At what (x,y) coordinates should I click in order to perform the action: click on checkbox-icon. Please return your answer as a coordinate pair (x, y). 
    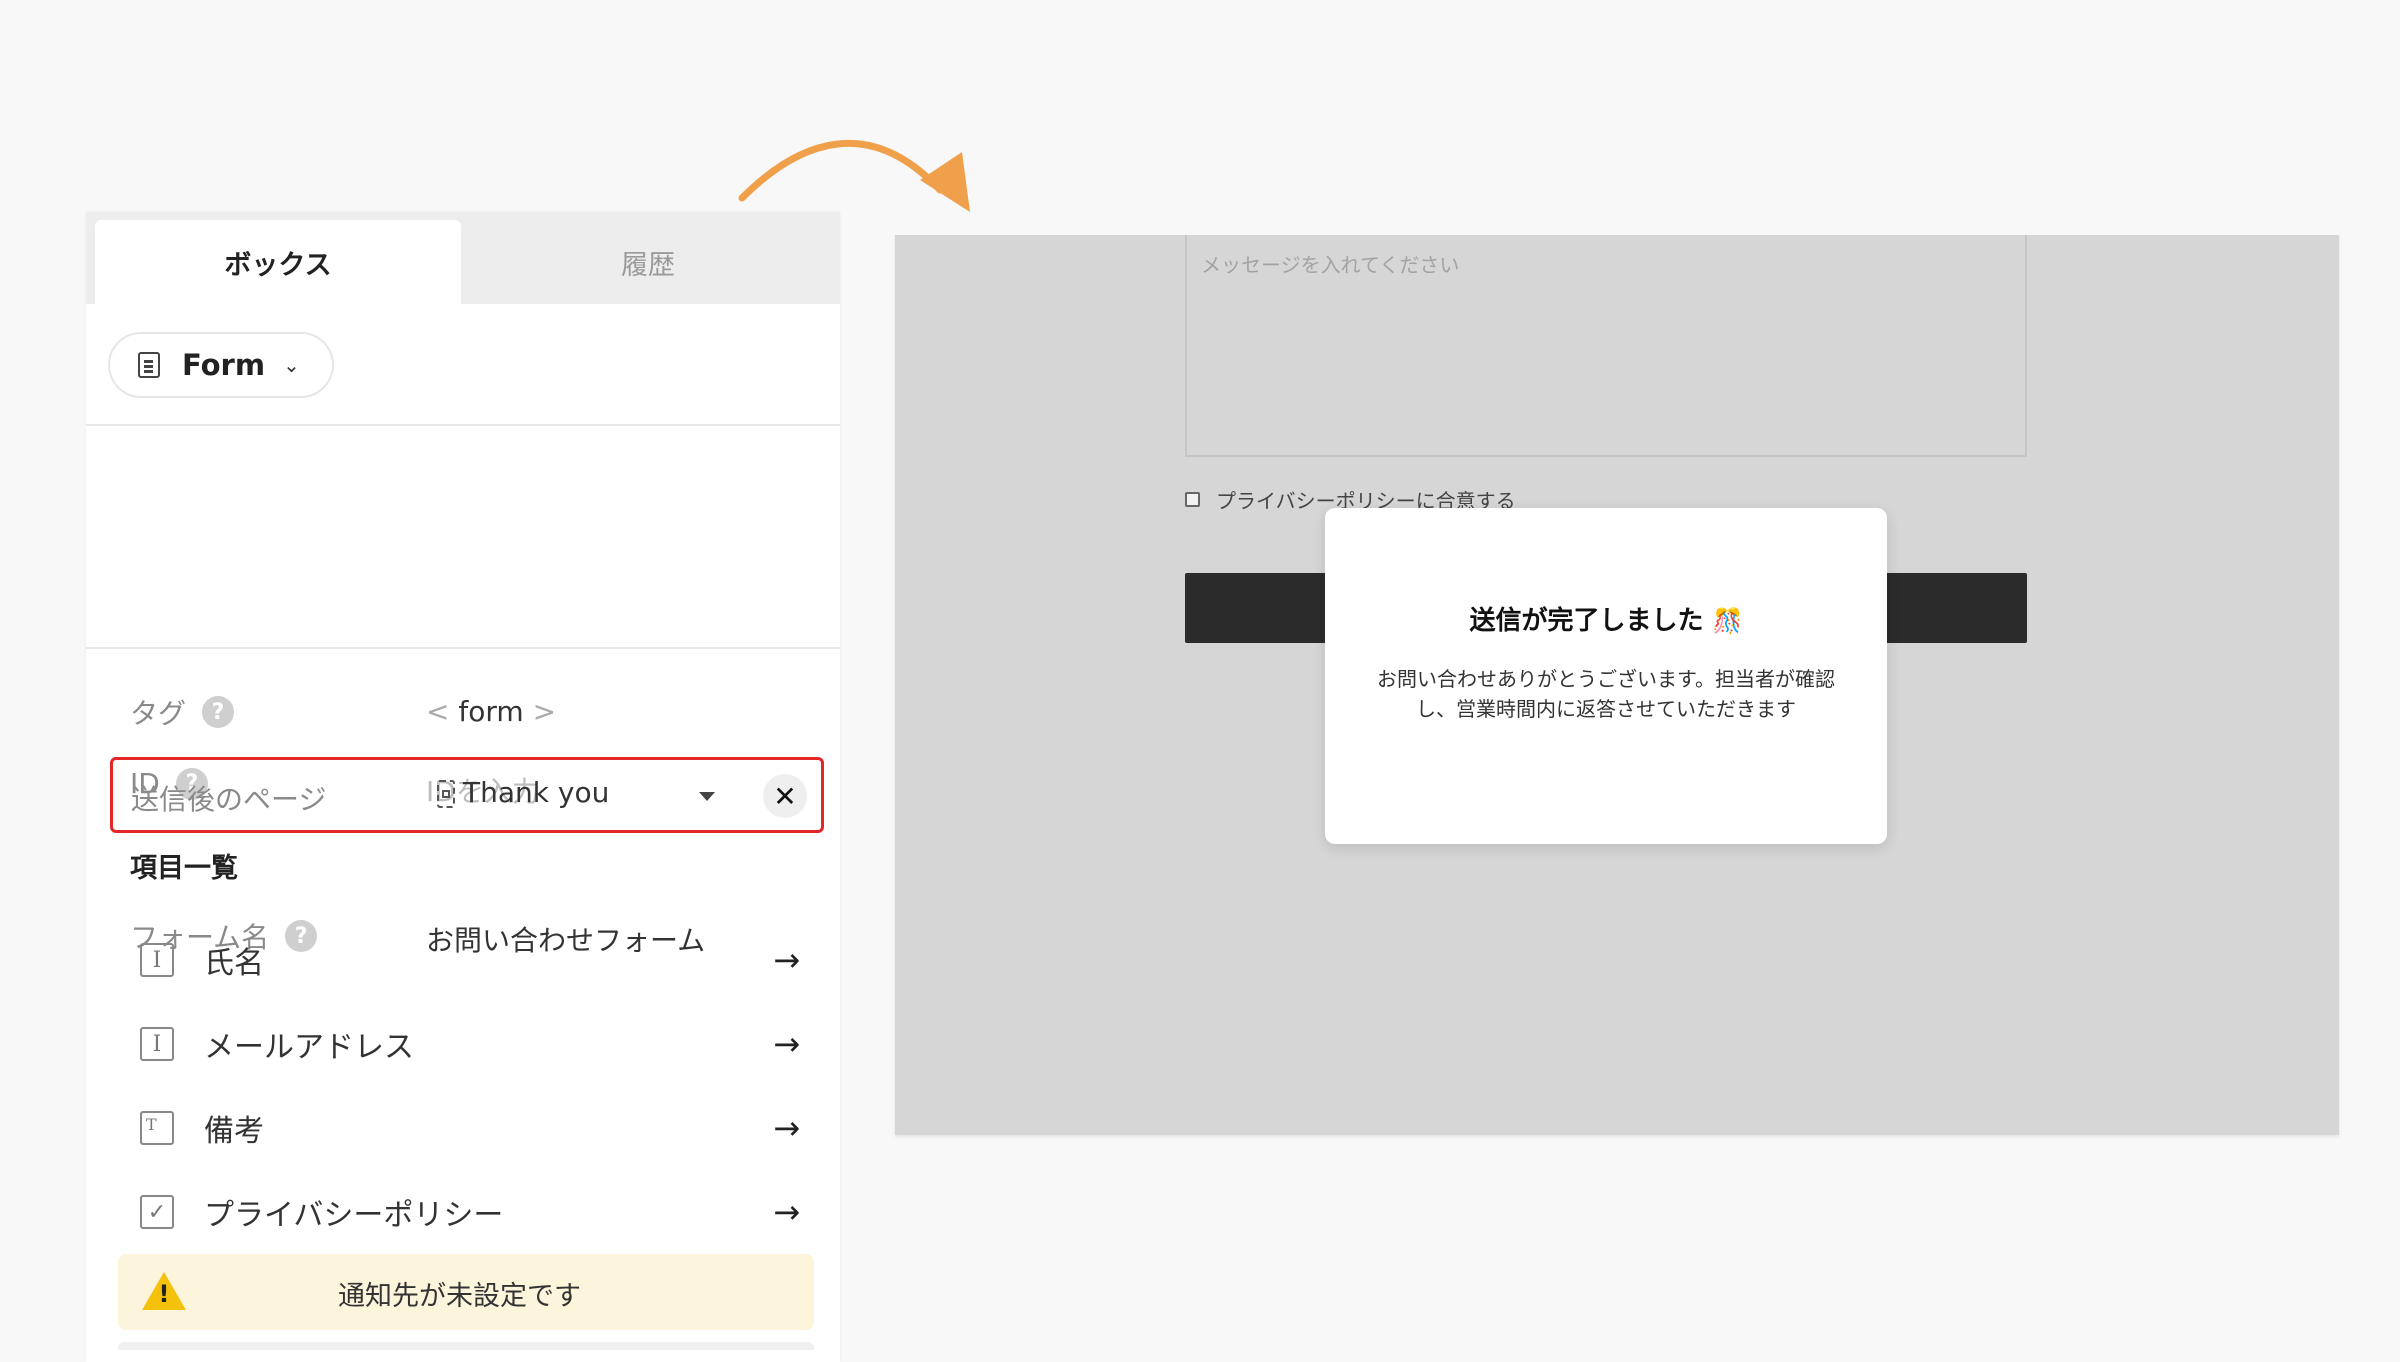
    Looking at the image, I should click on (1192, 499).